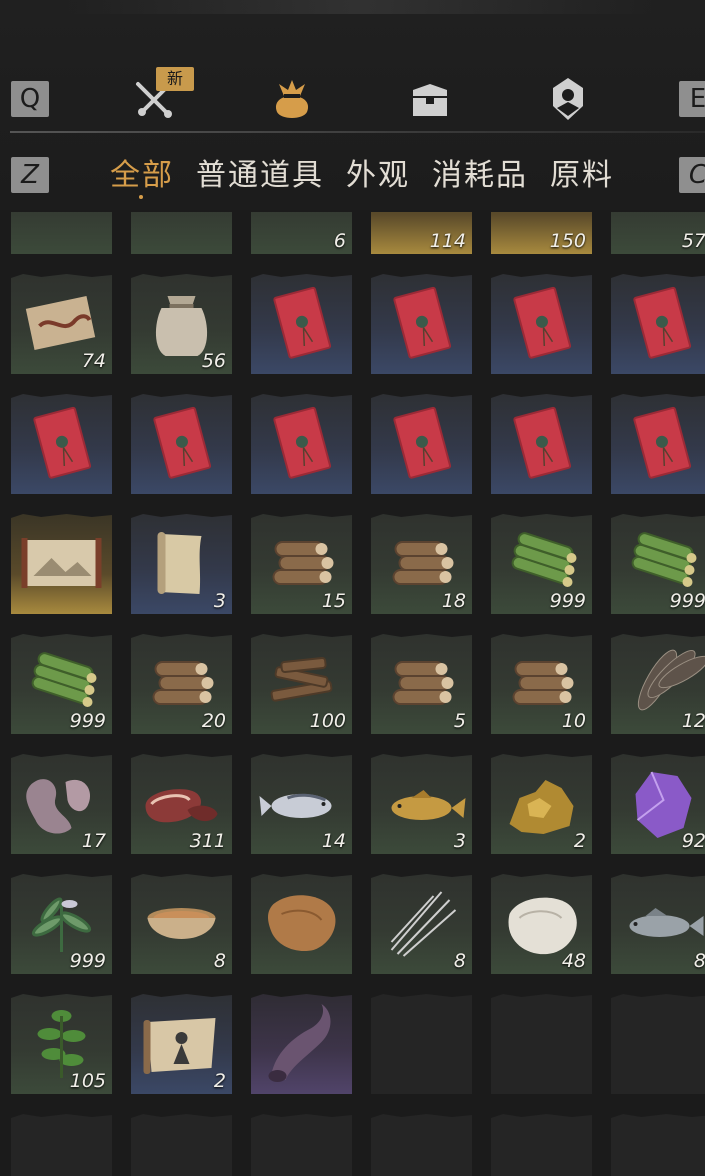 The height and width of the screenshot is (1176, 705). What do you see at coordinates (658, 233) in the screenshot?
I see `item-slot: 57` at bounding box center [658, 233].